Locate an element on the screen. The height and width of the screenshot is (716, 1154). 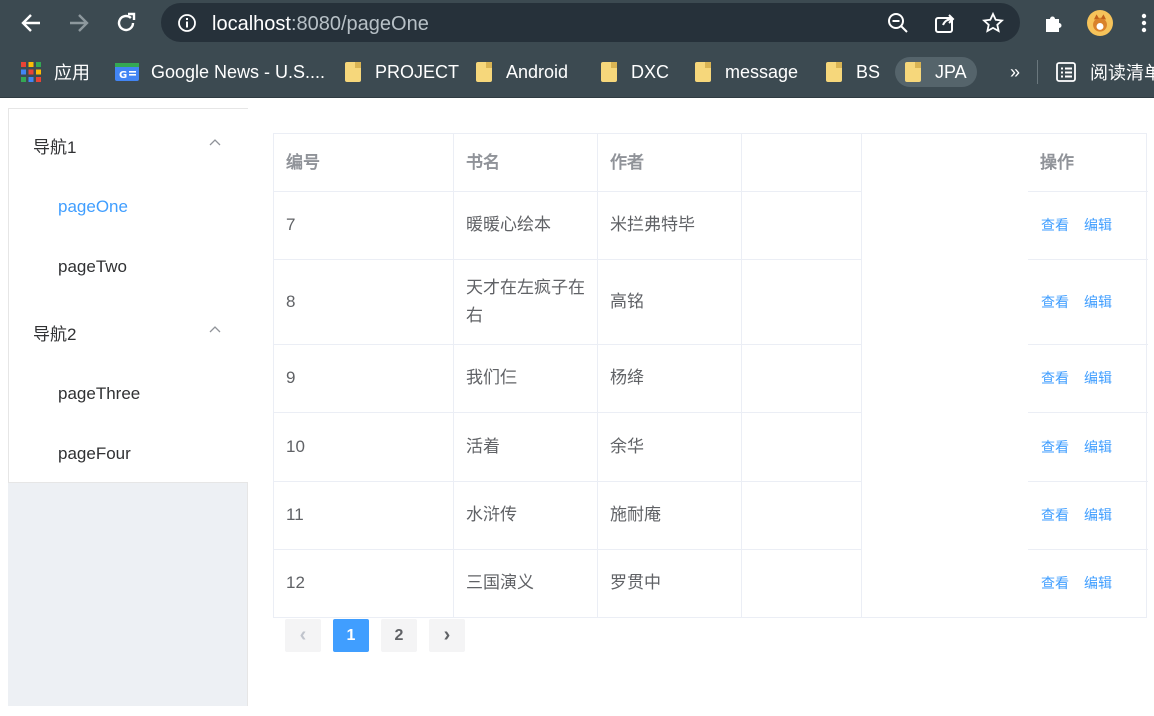
more-menu-icon is located at coordinates (1144, 23).